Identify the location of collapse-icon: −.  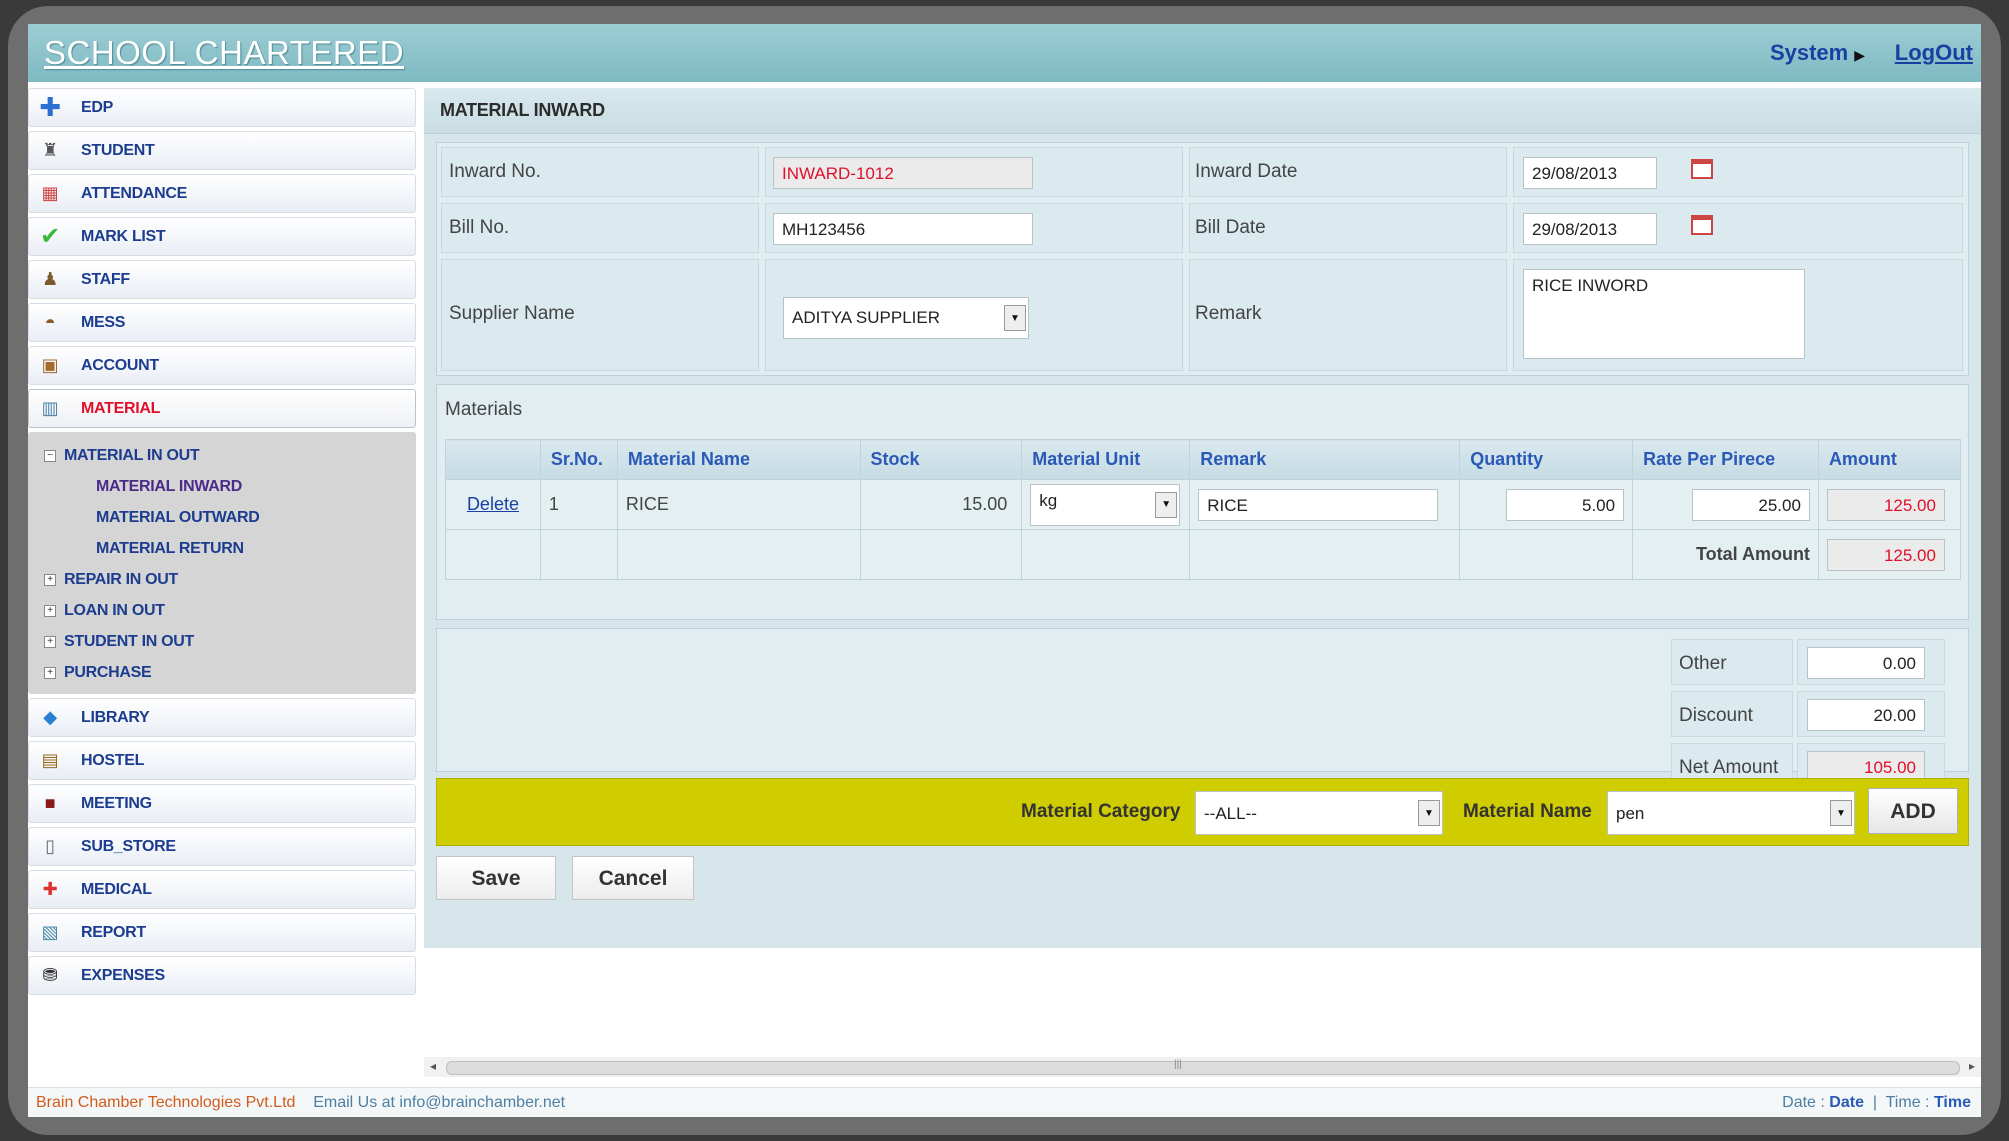
(50, 455).